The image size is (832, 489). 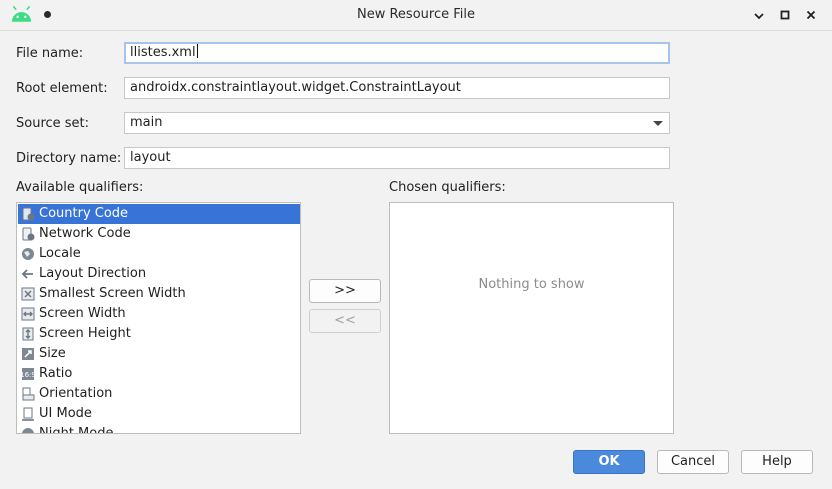 I want to click on source-set-value: main, so click(x=146, y=122).